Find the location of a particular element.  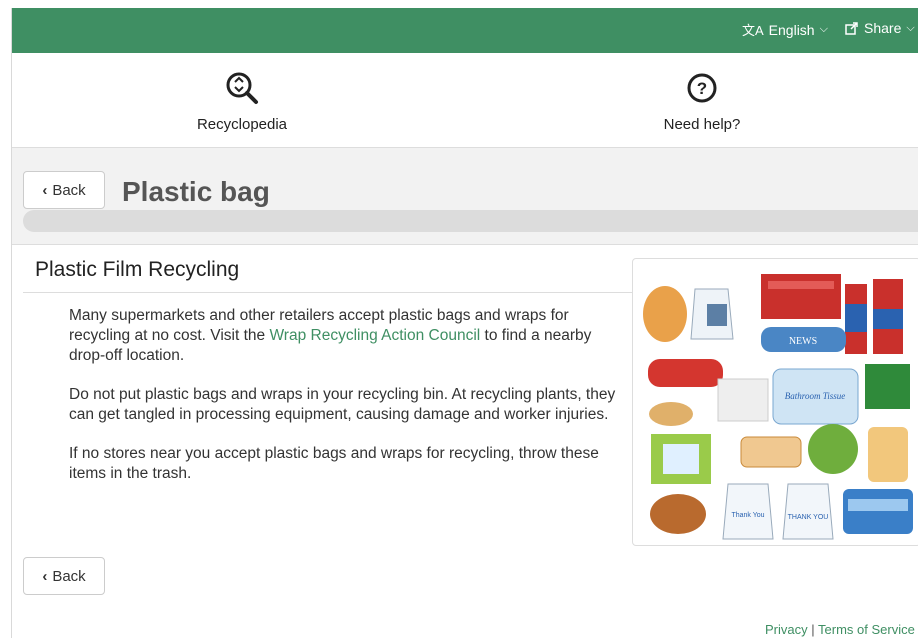

back-button-top: ‹ Back is located at coordinates (64, 190).